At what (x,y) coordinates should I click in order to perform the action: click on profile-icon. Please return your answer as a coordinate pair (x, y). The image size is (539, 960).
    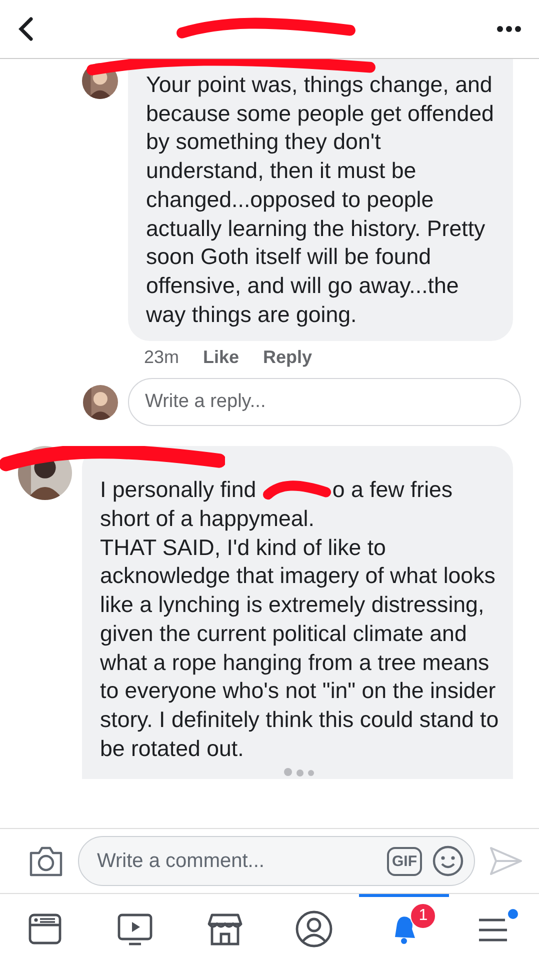
    Looking at the image, I should click on (314, 929).